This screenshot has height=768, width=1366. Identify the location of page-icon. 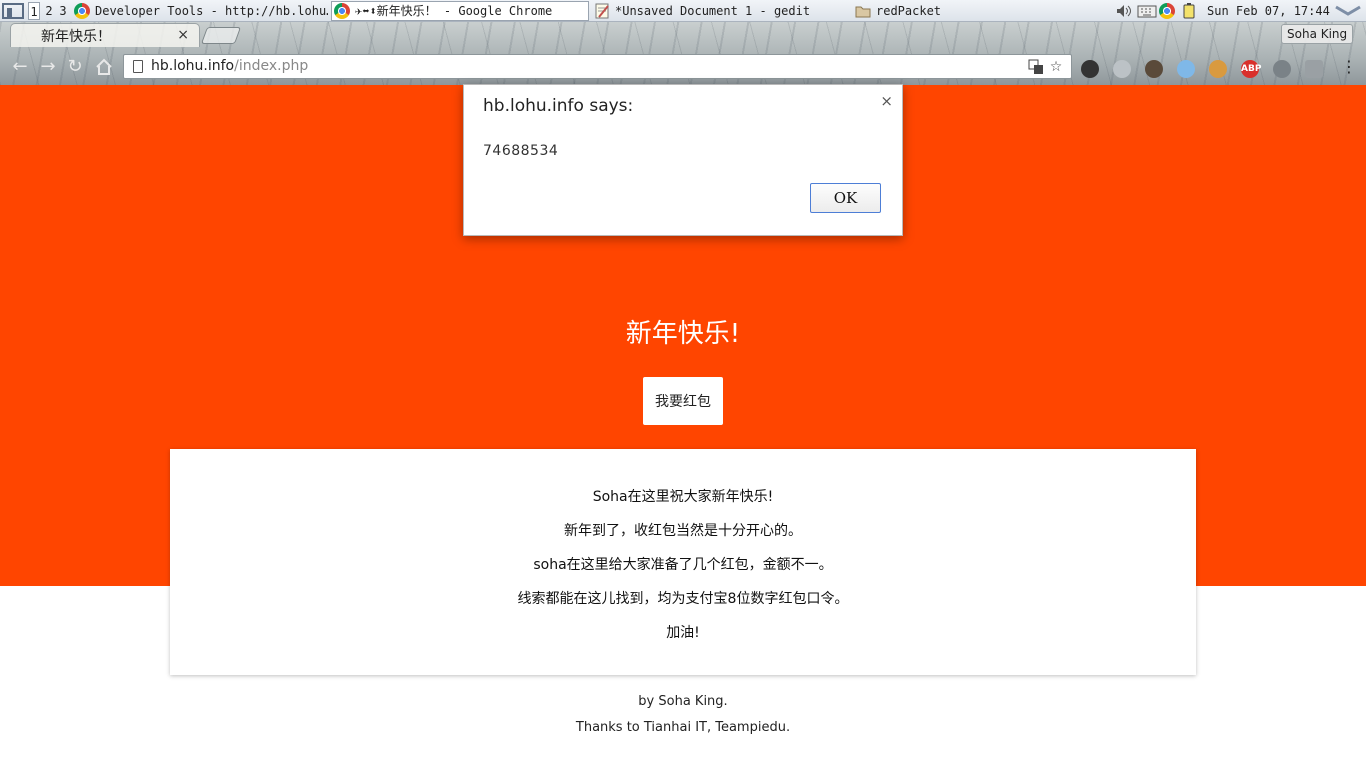
(138, 66).